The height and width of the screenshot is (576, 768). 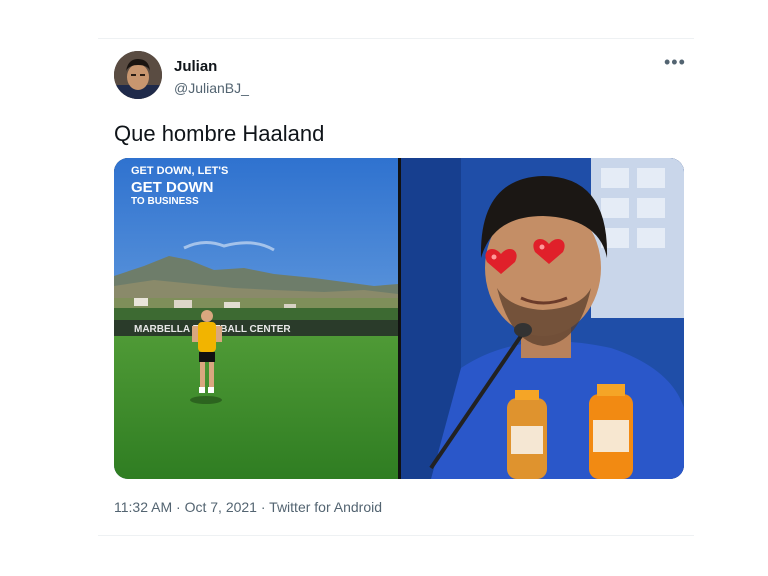 I want to click on overlay-line-1: GET DOWN, LET'S, so click(x=180, y=171).